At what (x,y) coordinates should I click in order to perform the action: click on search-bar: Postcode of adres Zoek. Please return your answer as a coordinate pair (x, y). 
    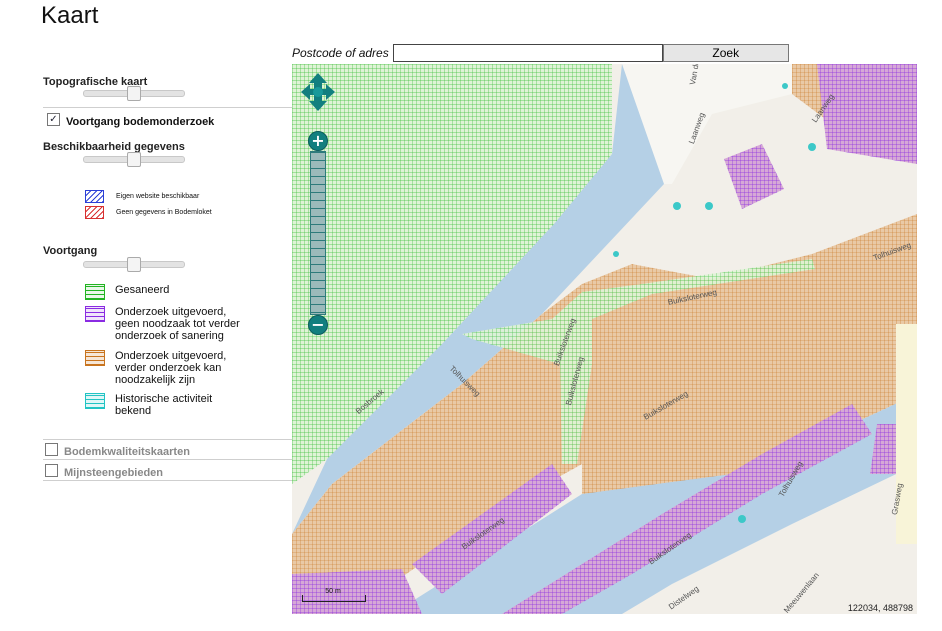
    Looking at the image, I should click on (540, 53).